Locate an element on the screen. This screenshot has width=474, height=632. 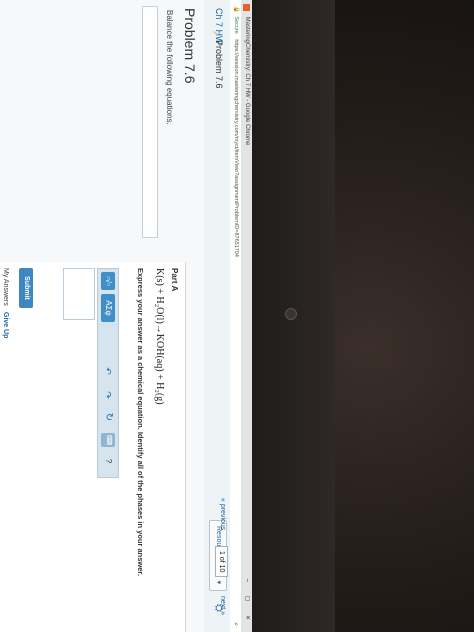
breadcrumb-current: Problem 7.6 is located at coordinates (219, 64).